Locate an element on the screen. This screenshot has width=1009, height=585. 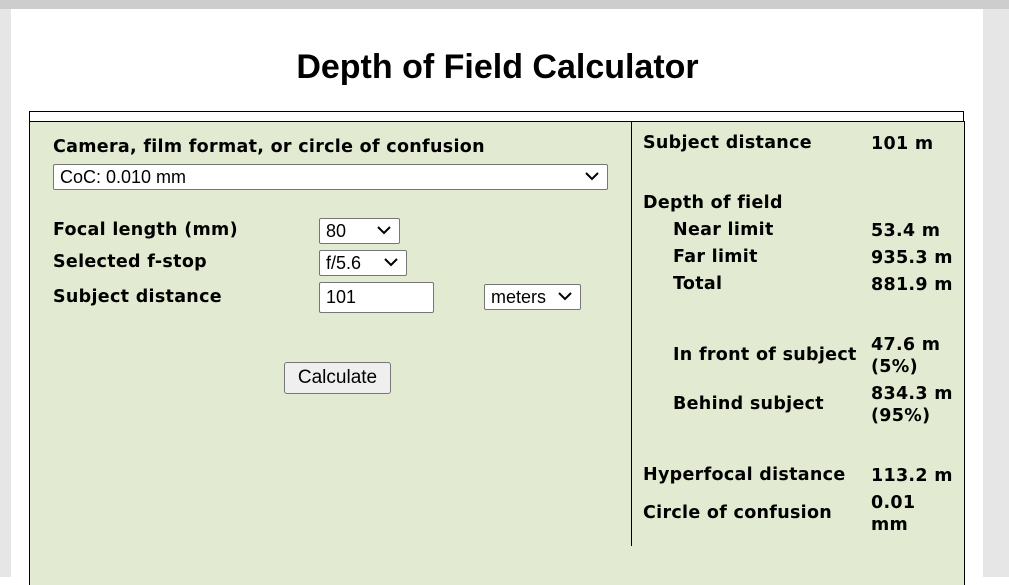
coc-unit: mm is located at coordinates (890, 525).